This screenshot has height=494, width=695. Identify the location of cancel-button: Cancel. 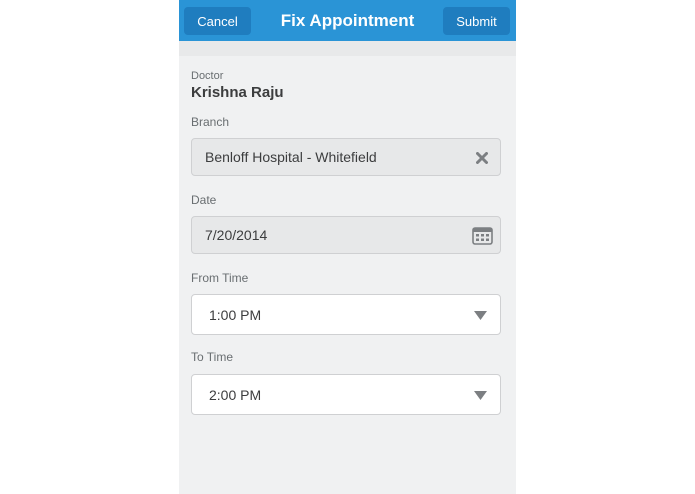
(217, 21).